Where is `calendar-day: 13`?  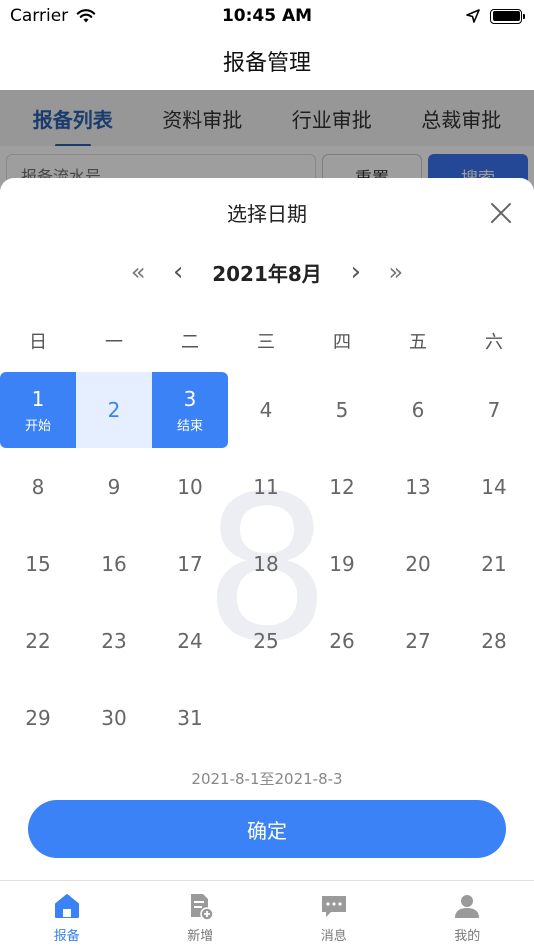
calendar-day: 13 is located at coordinates (418, 487).